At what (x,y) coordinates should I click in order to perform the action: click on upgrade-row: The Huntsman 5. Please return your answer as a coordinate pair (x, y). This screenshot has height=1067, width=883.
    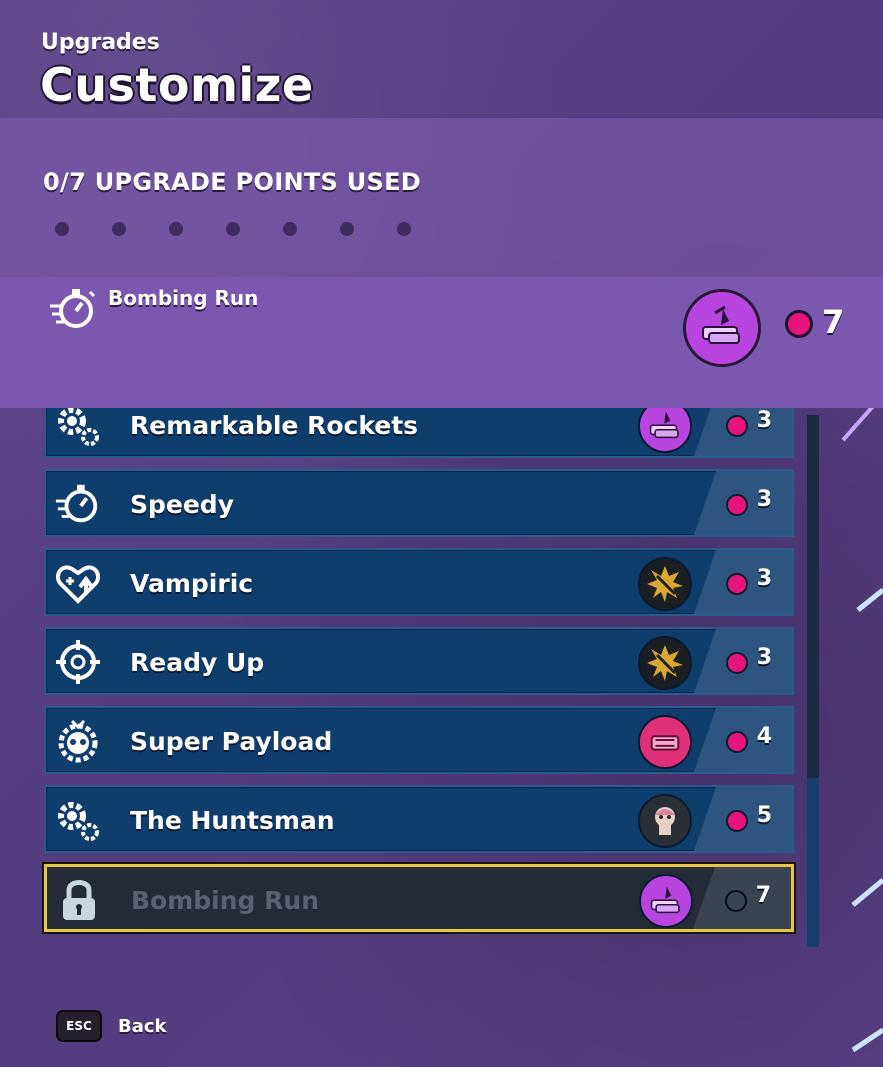
    Looking at the image, I should click on (419, 819).